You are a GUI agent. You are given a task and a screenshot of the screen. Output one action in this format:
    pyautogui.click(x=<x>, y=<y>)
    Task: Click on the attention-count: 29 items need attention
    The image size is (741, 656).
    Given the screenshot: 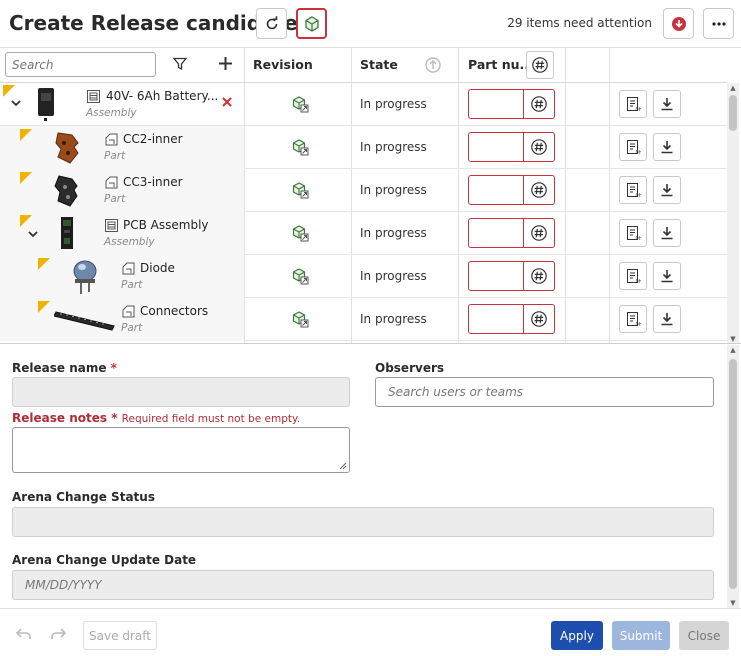 What is the action you would take?
    pyautogui.click(x=579, y=23)
    